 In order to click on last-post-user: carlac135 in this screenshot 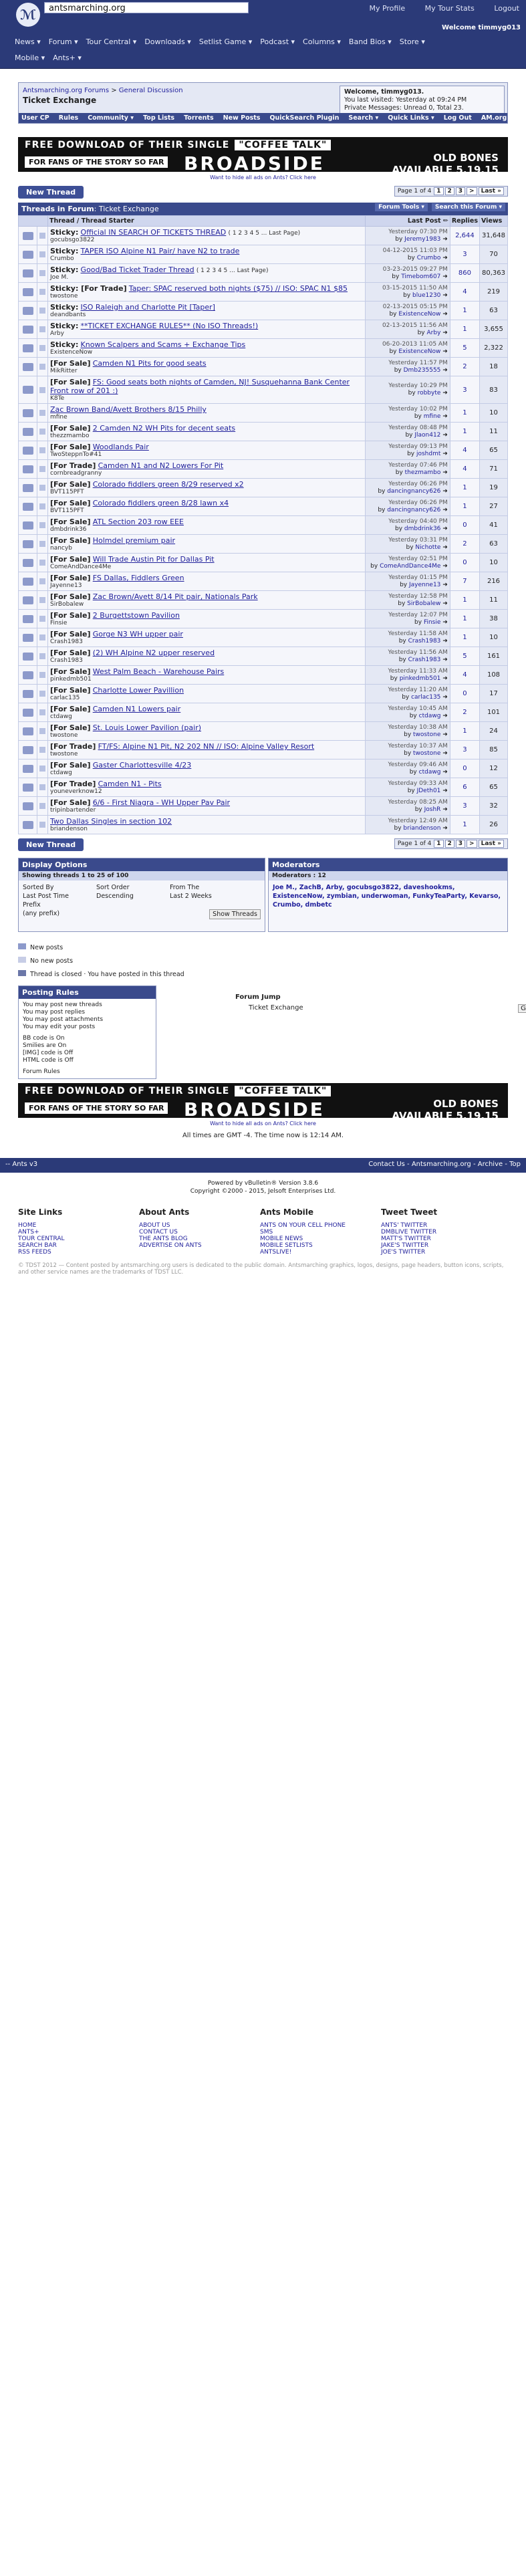, I will do `click(426, 697)`.